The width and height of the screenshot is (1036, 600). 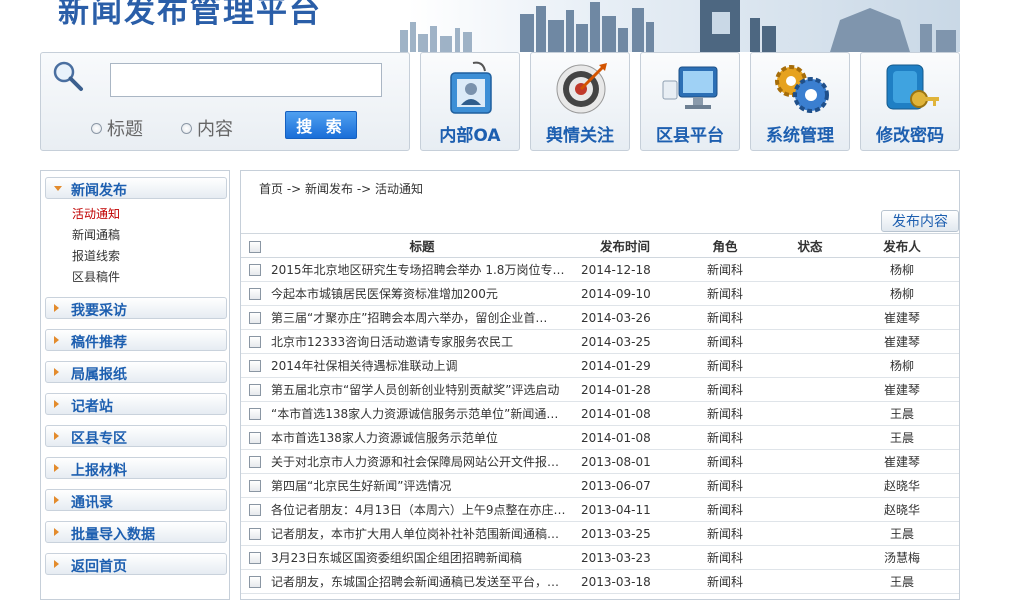 I want to click on sidebar-group-contacts: 通讯录, so click(x=136, y=500).